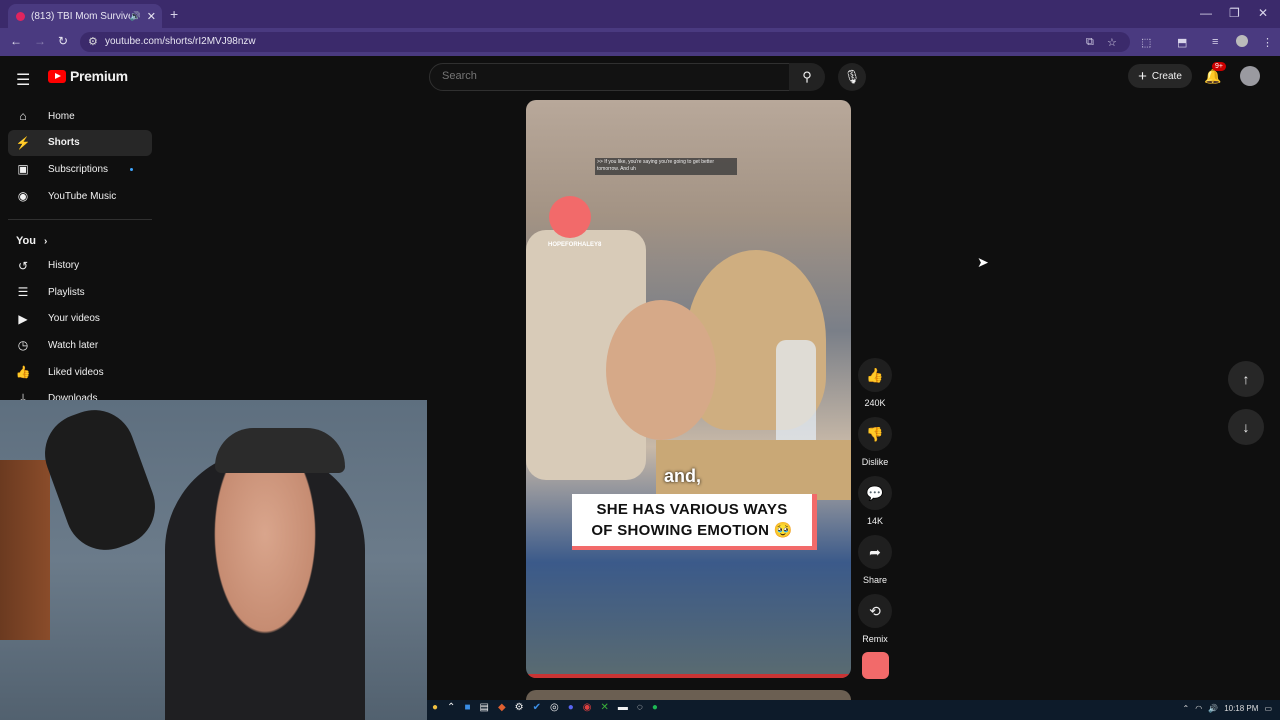 Image resolution: width=1280 pixels, height=720 pixels. I want to click on sidebar-item-label: Home, so click(61, 116).